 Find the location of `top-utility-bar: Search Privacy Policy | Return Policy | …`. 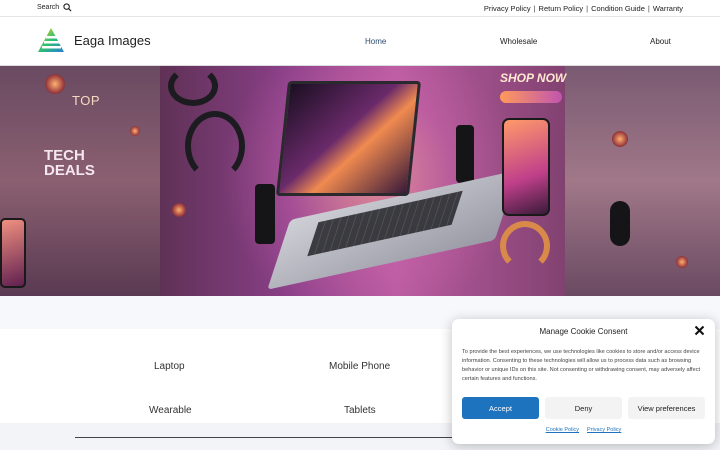

top-utility-bar: Search Privacy Policy | Return Policy | … is located at coordinates (360, 8).